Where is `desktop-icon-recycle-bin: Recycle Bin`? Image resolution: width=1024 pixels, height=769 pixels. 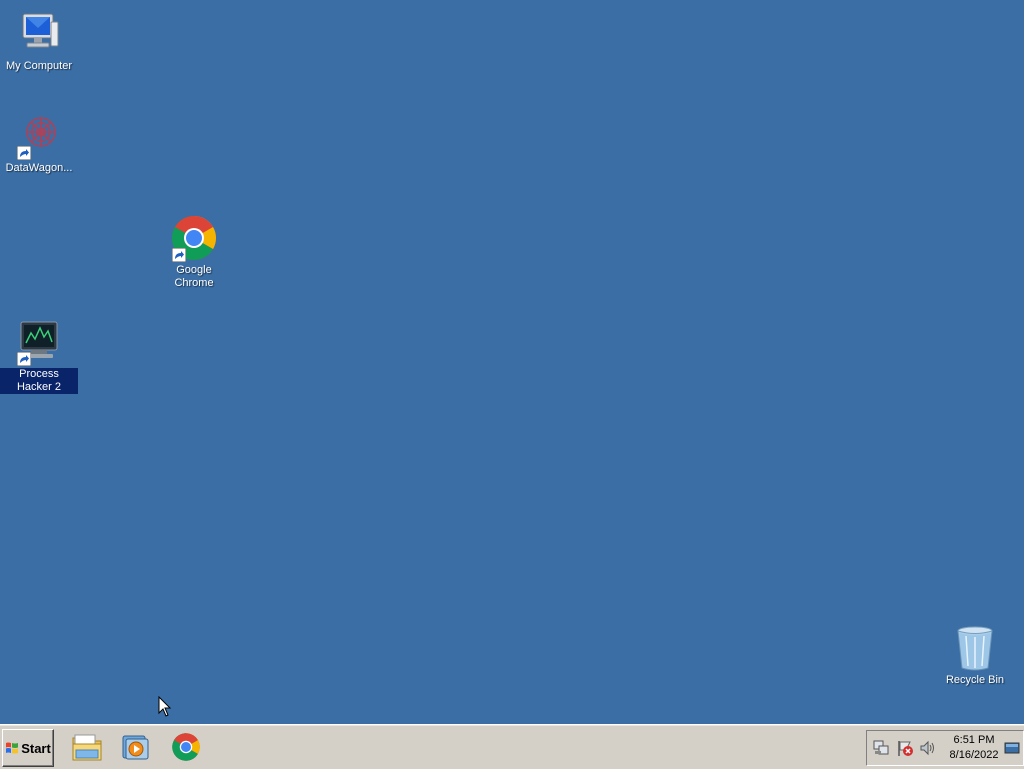 desktop-icon-recycle-bin: Recycle Bin is located at coordinates (975, 655).